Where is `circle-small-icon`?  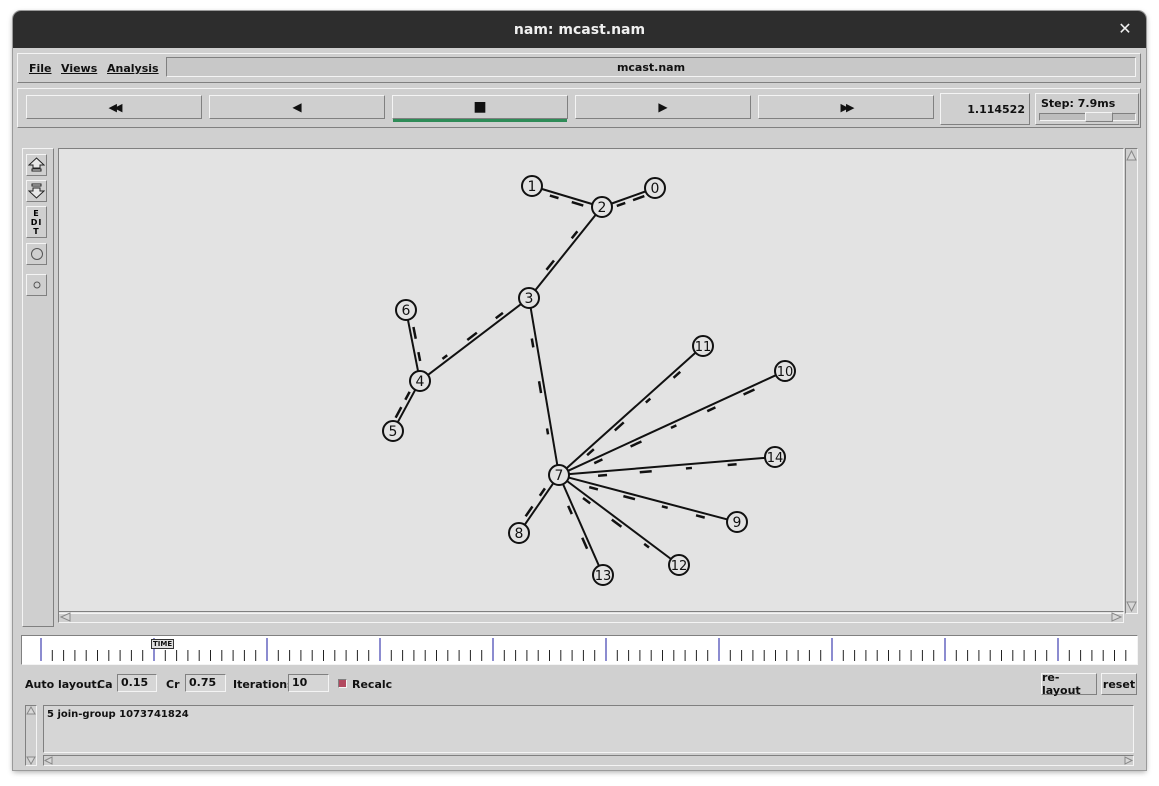
circle-small-icon is located at coordinates (36, 285).